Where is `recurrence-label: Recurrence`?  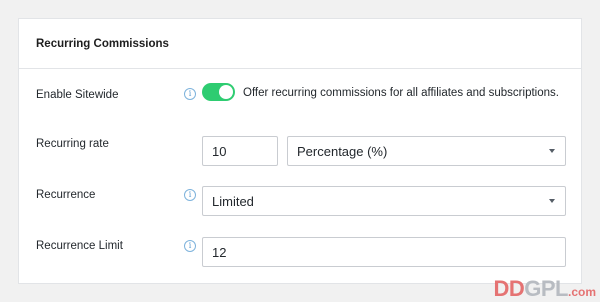 recurrence-label: Recurrence is located at coordinates (66, 195).